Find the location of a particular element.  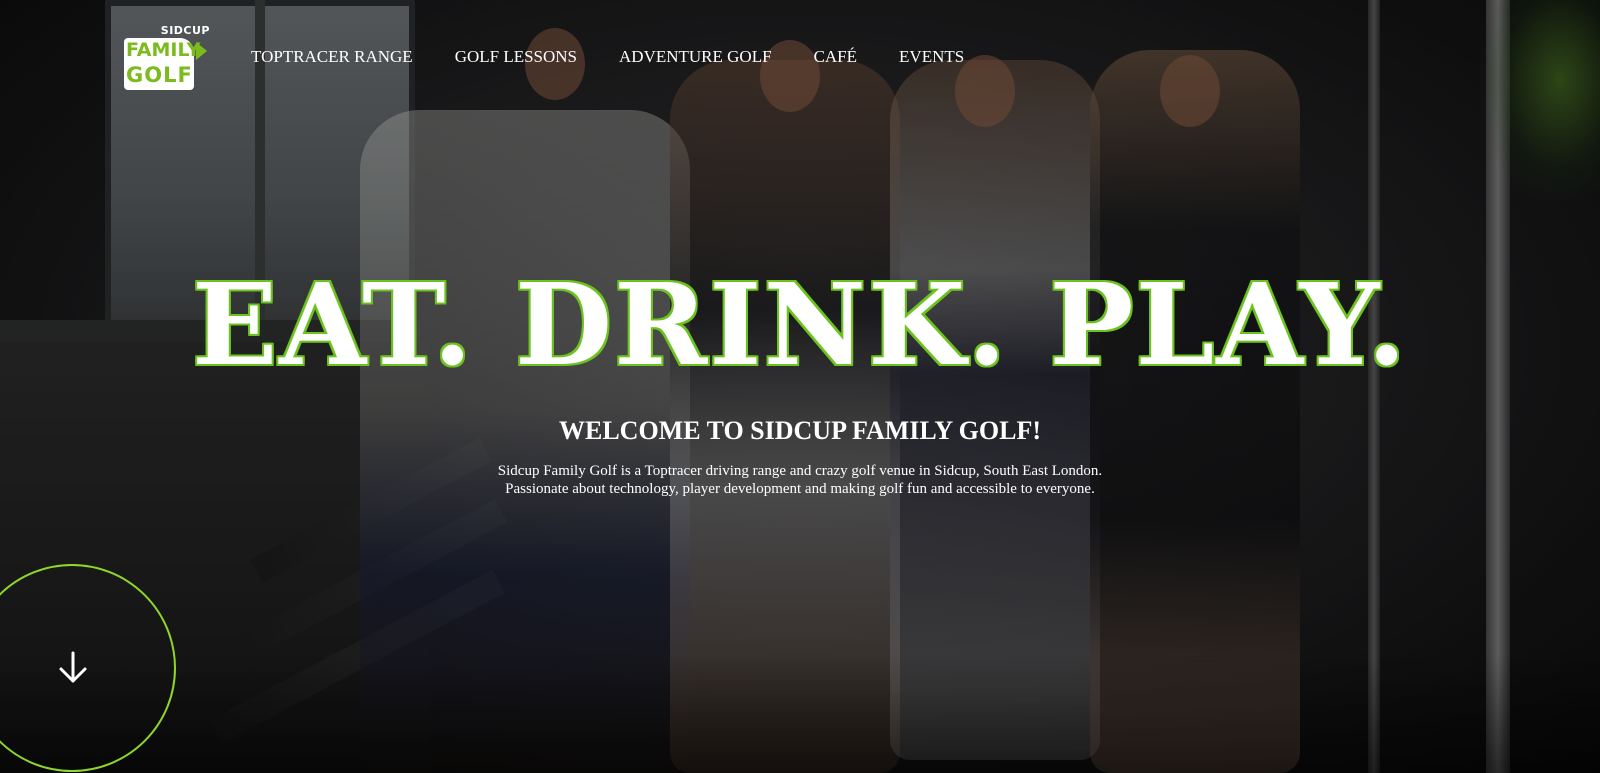

logo-top-text: SIDCUP is located at coordinates (185, 30).